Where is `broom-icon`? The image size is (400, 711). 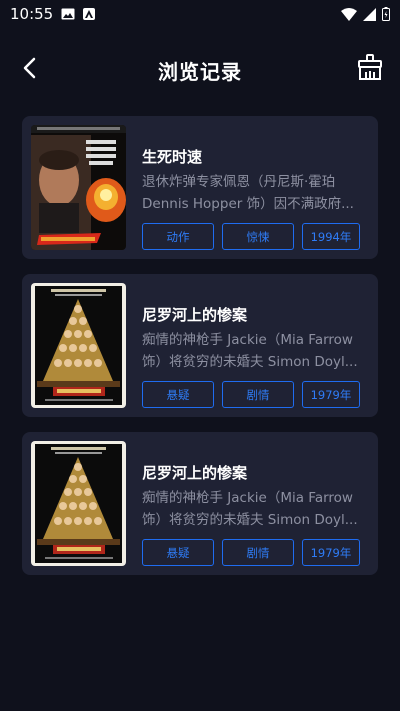 broom-icon is located at coordinates (370, 69).